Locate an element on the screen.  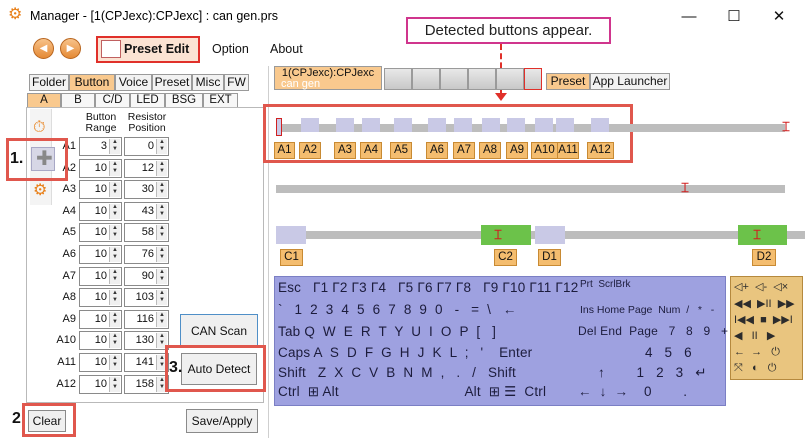
can-range-d2 is located at coordinates (762, 235).